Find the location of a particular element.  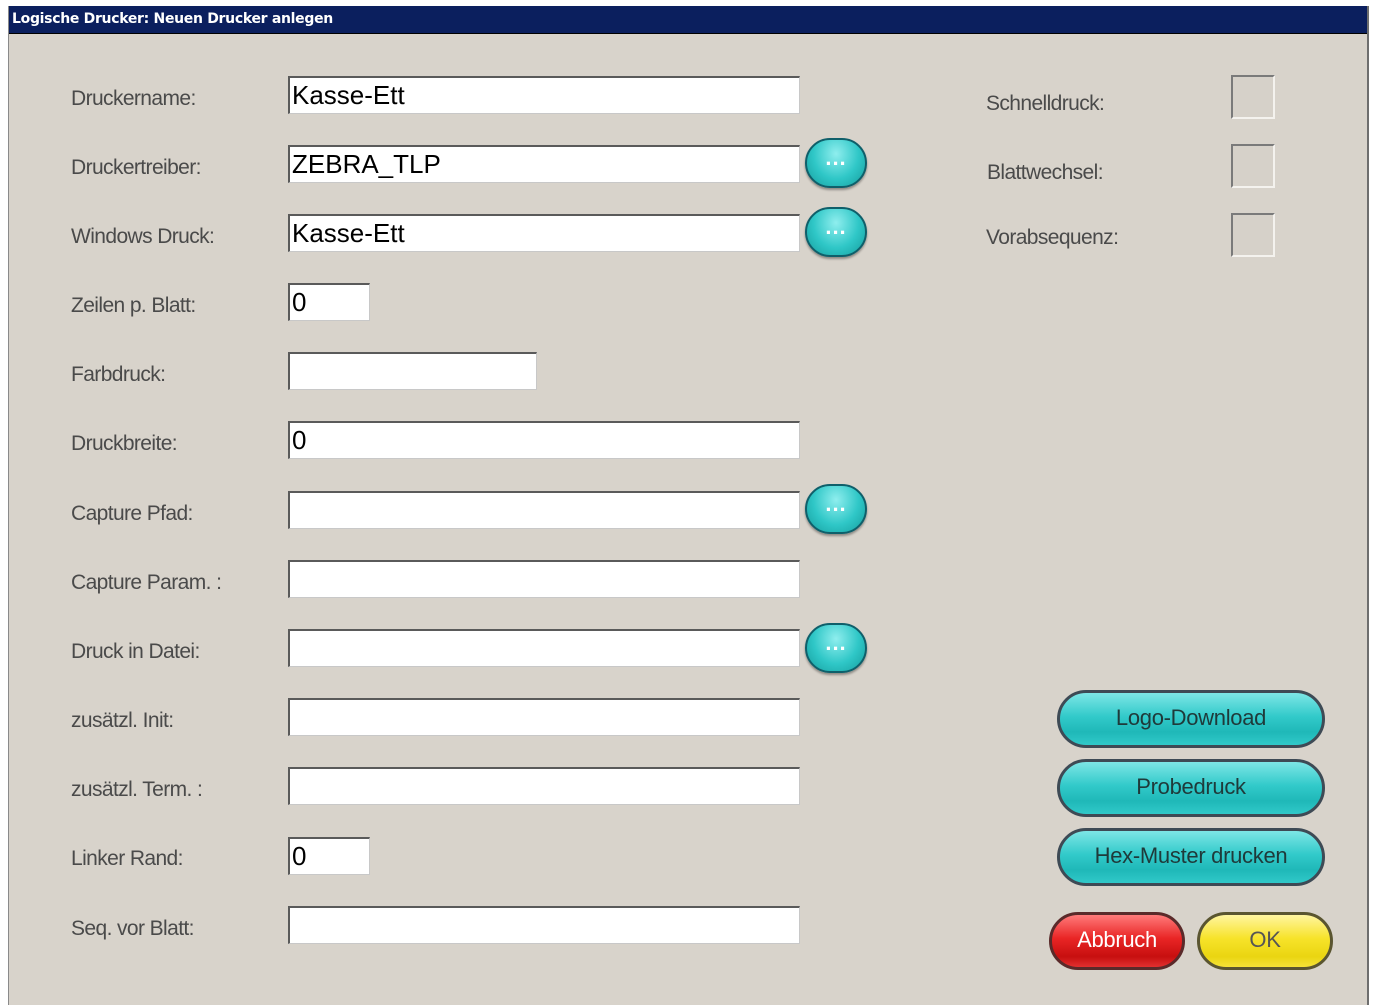

druck-in-datei-input is located at coordinates (544, 648).